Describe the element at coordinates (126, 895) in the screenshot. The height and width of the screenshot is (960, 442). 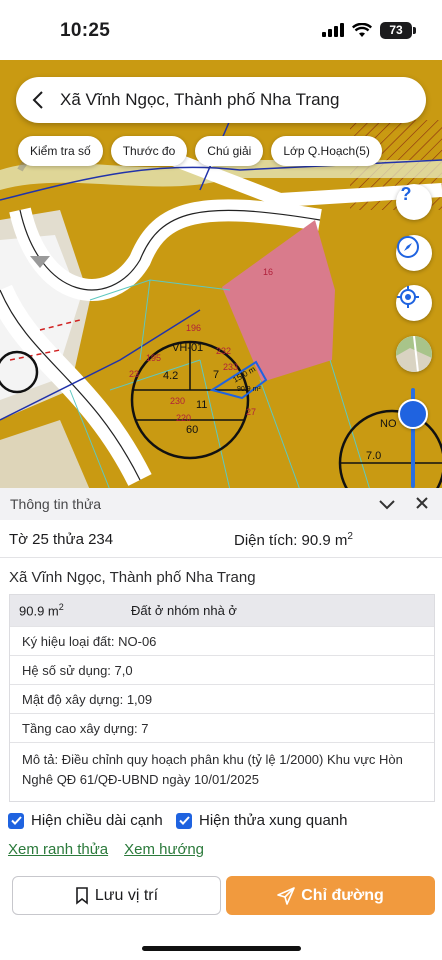
I see `save-location-label: Lưu vị trí` at that location.